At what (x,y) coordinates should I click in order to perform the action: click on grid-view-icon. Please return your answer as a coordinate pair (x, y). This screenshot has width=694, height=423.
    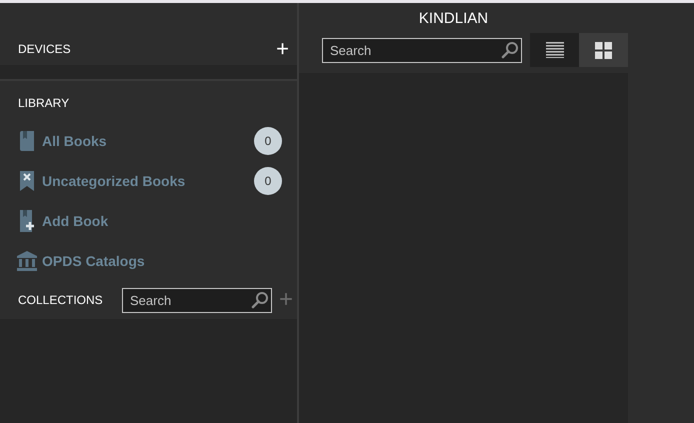
    Looking at the image, I should click on (603, 50).